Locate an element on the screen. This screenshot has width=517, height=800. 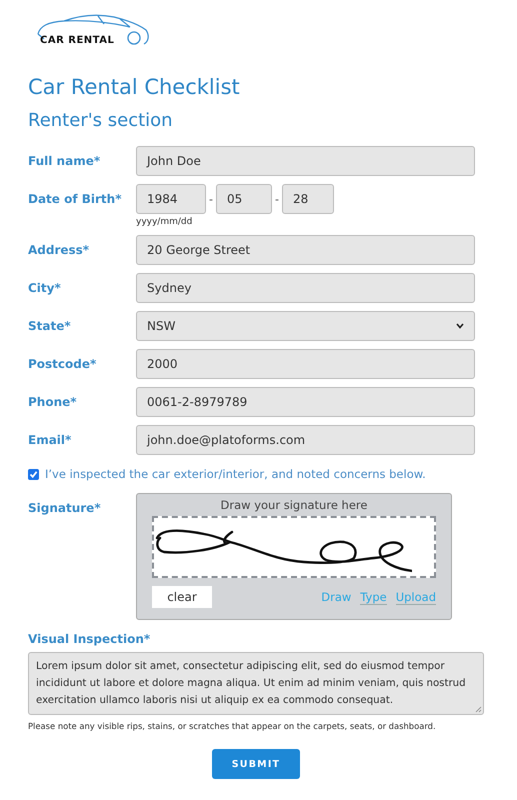
clear-button: clear is located at coordinates (182, 597).